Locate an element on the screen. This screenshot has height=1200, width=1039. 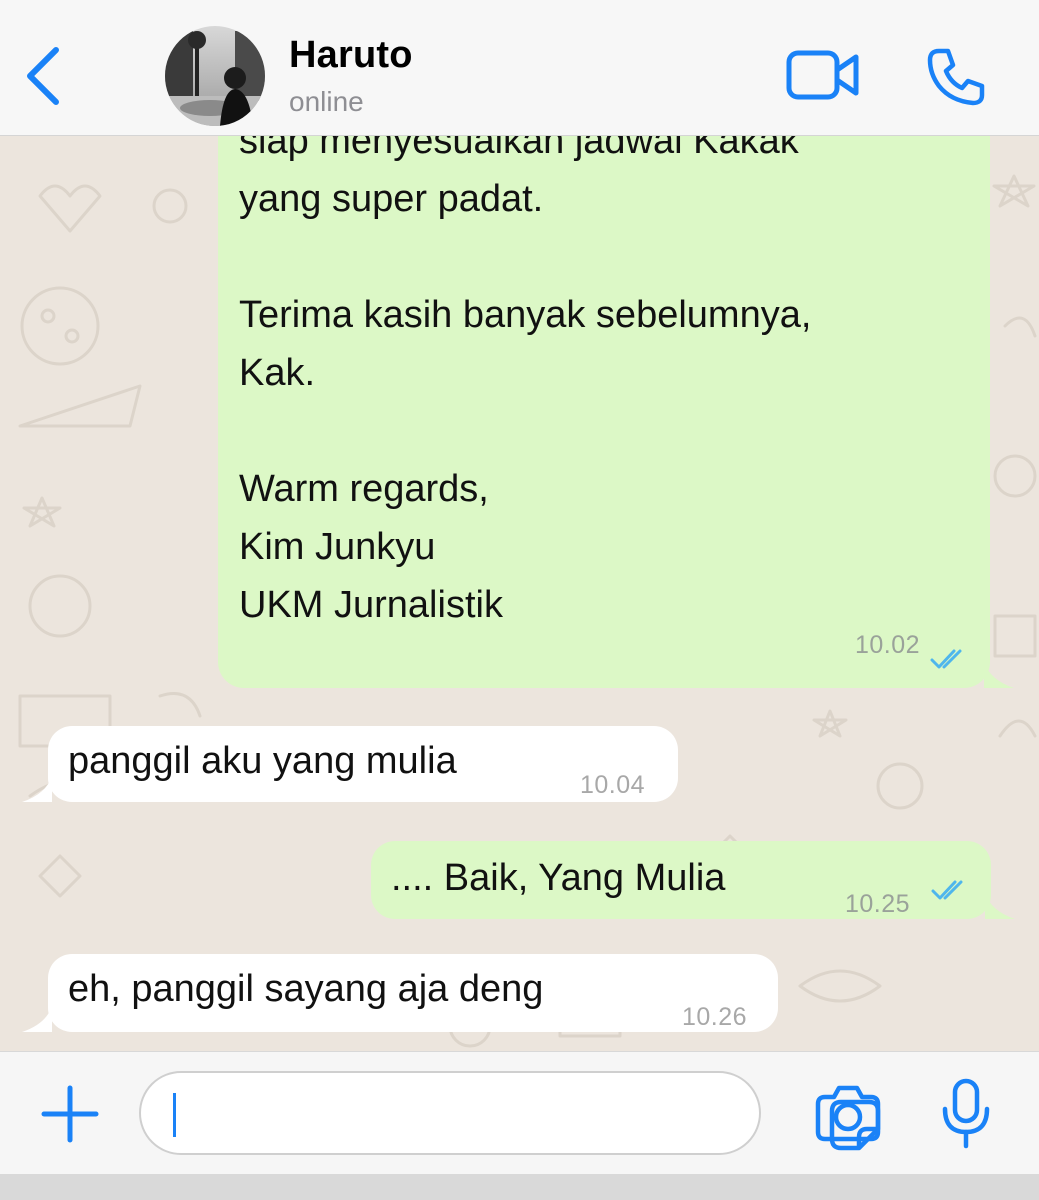
home-indicator-area is located at coordinates (519, 1187).